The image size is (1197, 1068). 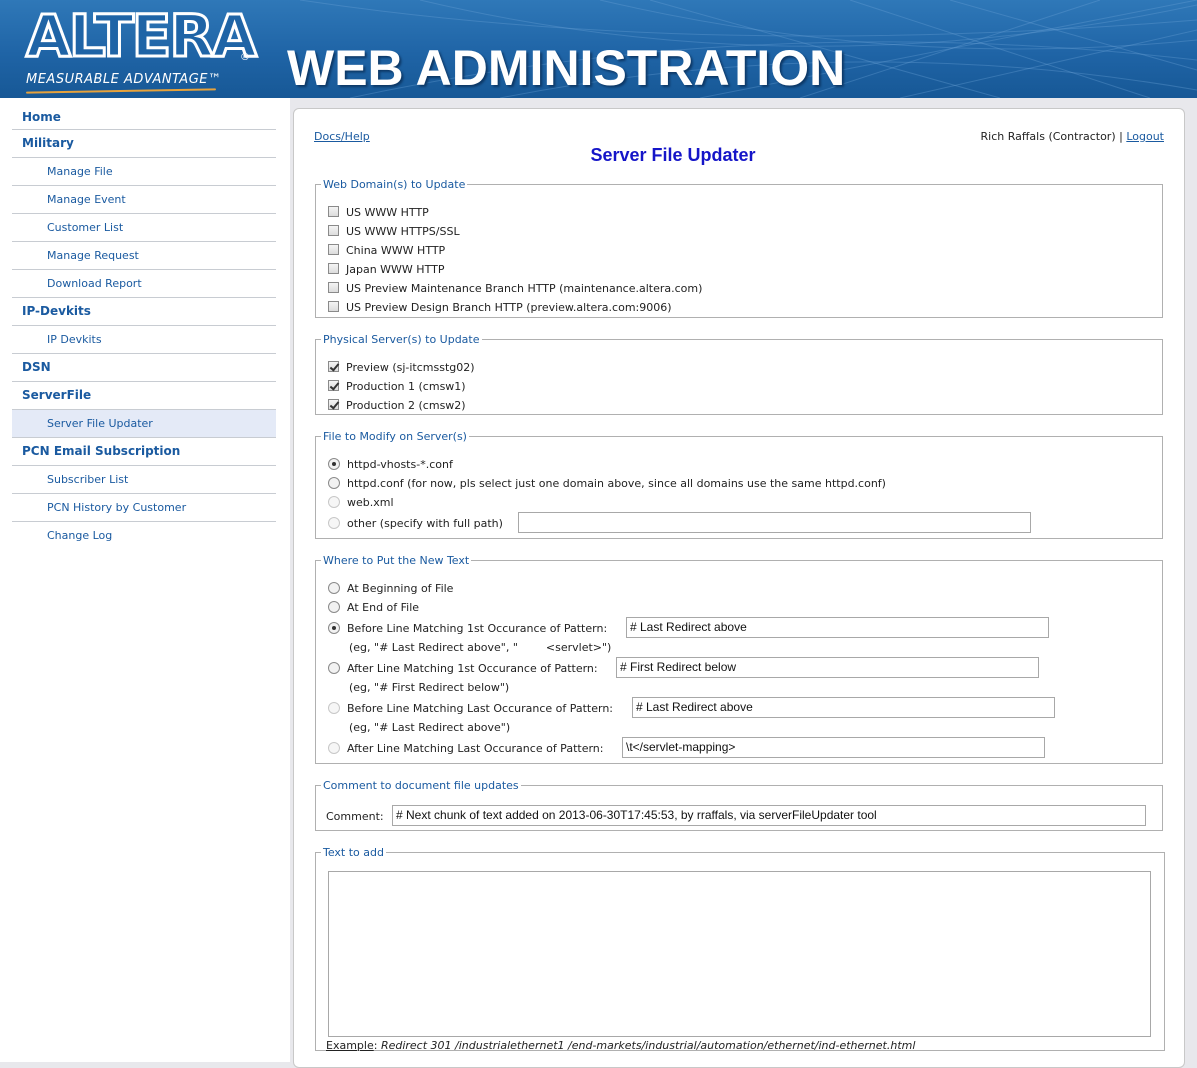 What do you see at coordinates (1048, 136) in the screenshot?
I see `user-name: Rich Raffals (Contractor)` at bounding box center [1048, 136].